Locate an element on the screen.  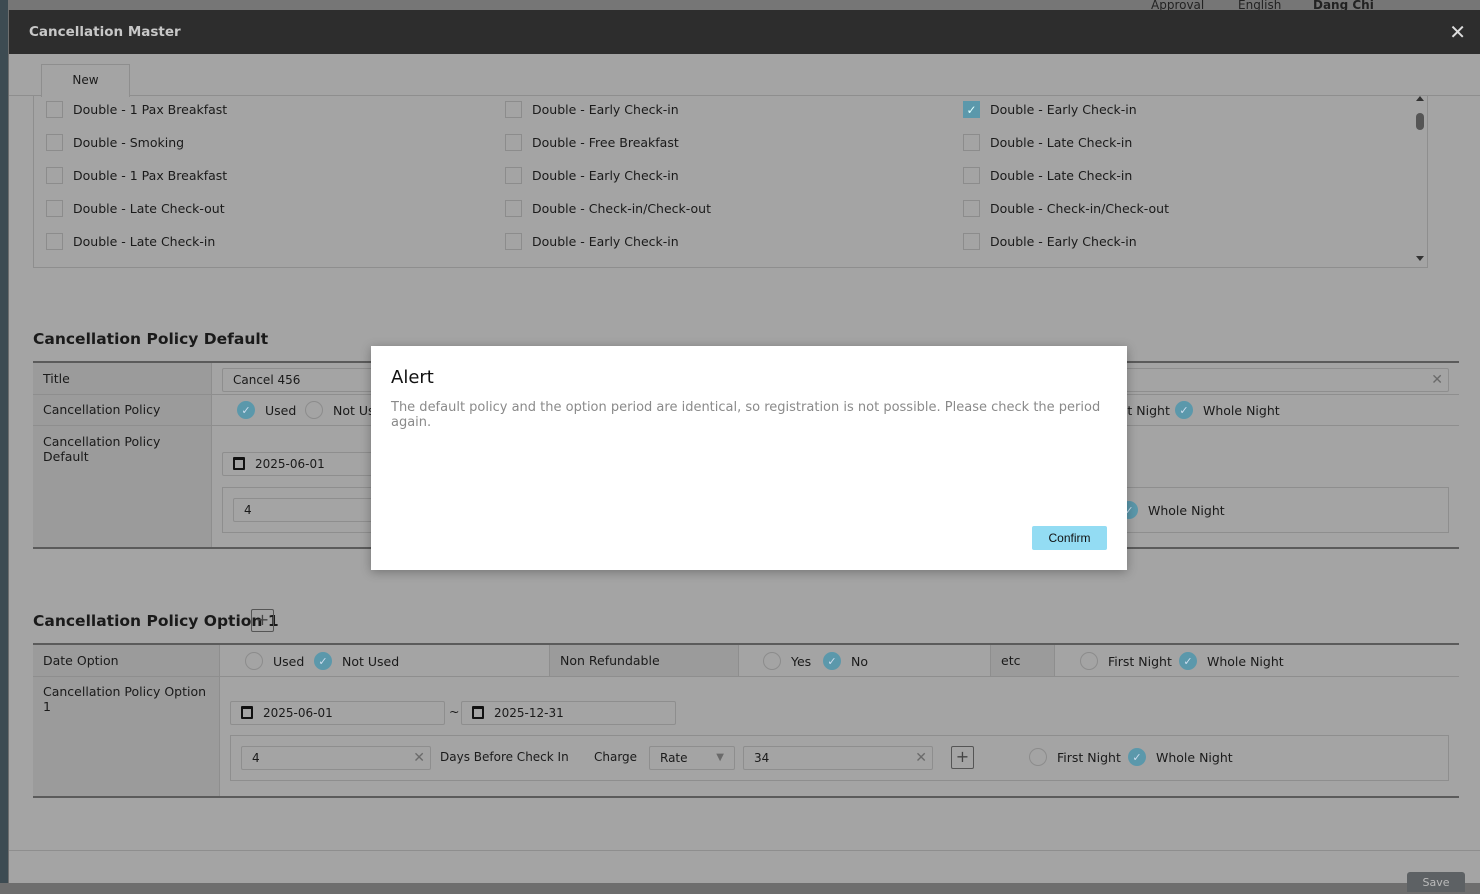
confirm-button: Confirm is located at coordinates (1069, 538).